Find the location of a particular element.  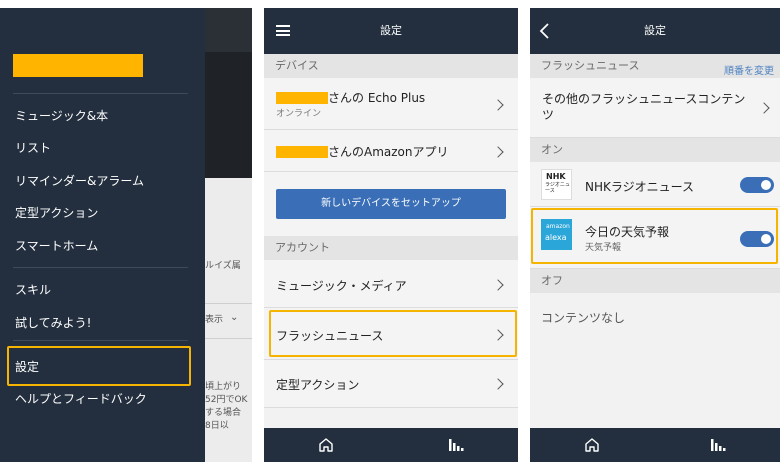

setup-new-device-button: 新しいデバイスをセットアップ is located at coordinates (391, 204).